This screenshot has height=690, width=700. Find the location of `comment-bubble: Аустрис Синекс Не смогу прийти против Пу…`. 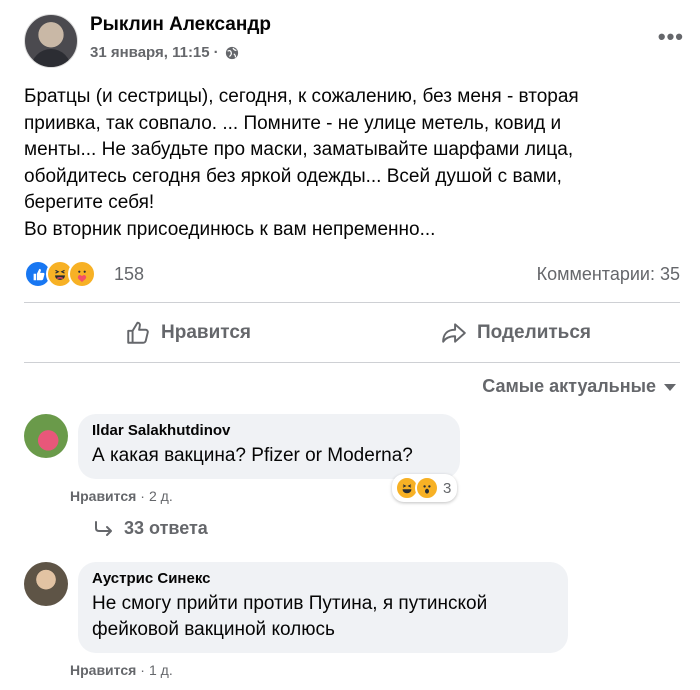

comment-bubble: Аустрис Синекс Не смогу прийти против Пу… is located at coordinates (323, 607).